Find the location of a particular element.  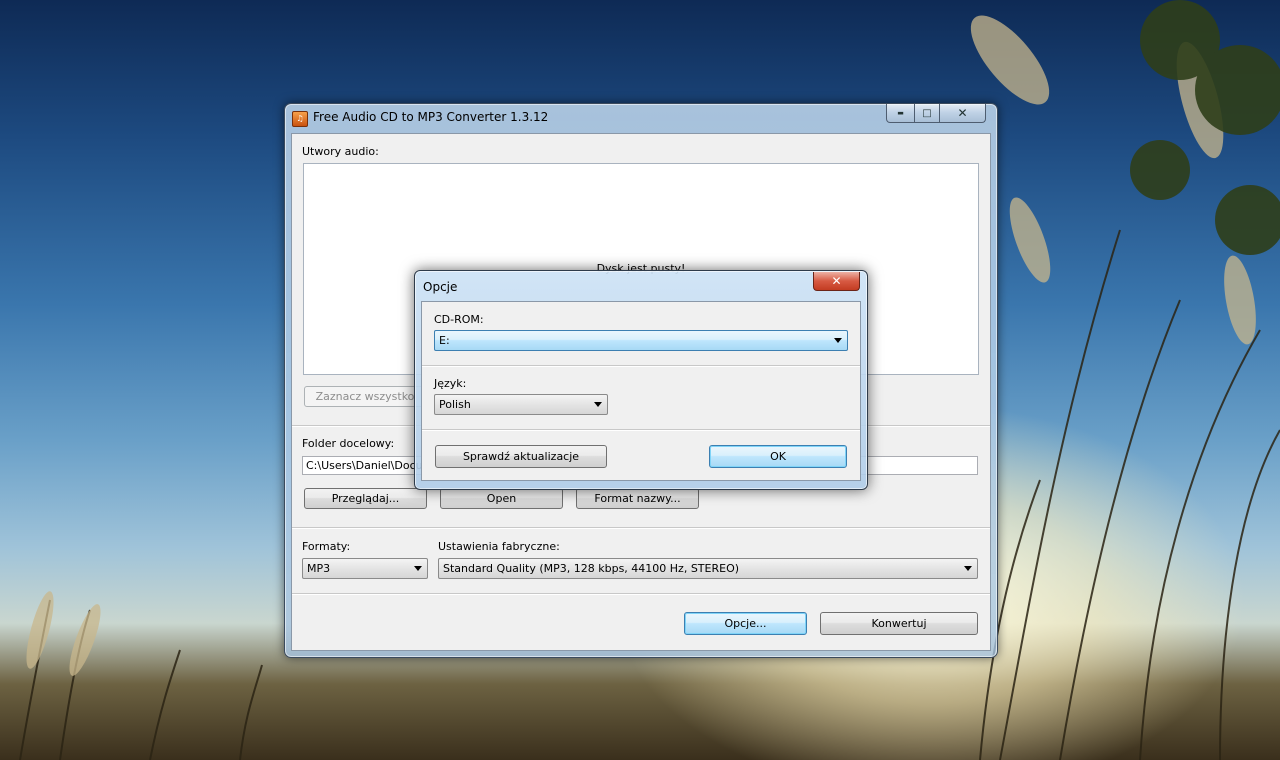

dialog-title: Opcje is located at coordinates (440, 287).